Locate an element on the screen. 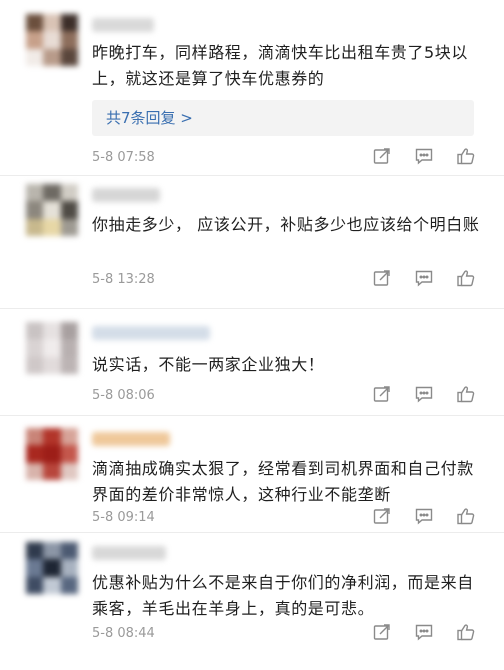  comment-text: 昨晚打车，同样路程，滴滴快车比出租车贵了5块以上，就这还是算了快车优惠券的 is located at coordinates (280, 65).